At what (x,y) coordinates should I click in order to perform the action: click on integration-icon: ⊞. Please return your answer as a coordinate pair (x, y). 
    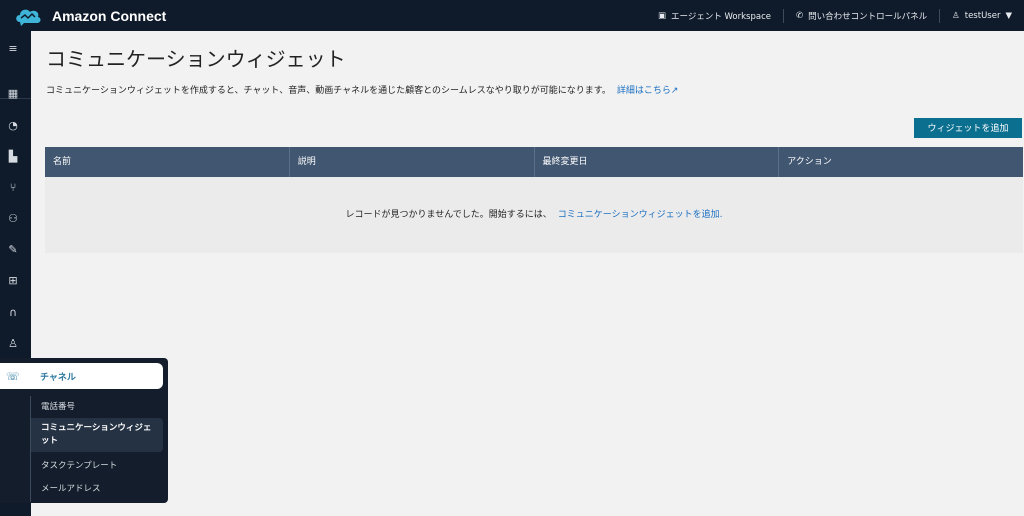
    Looking at the image, I should click on (13, 281).